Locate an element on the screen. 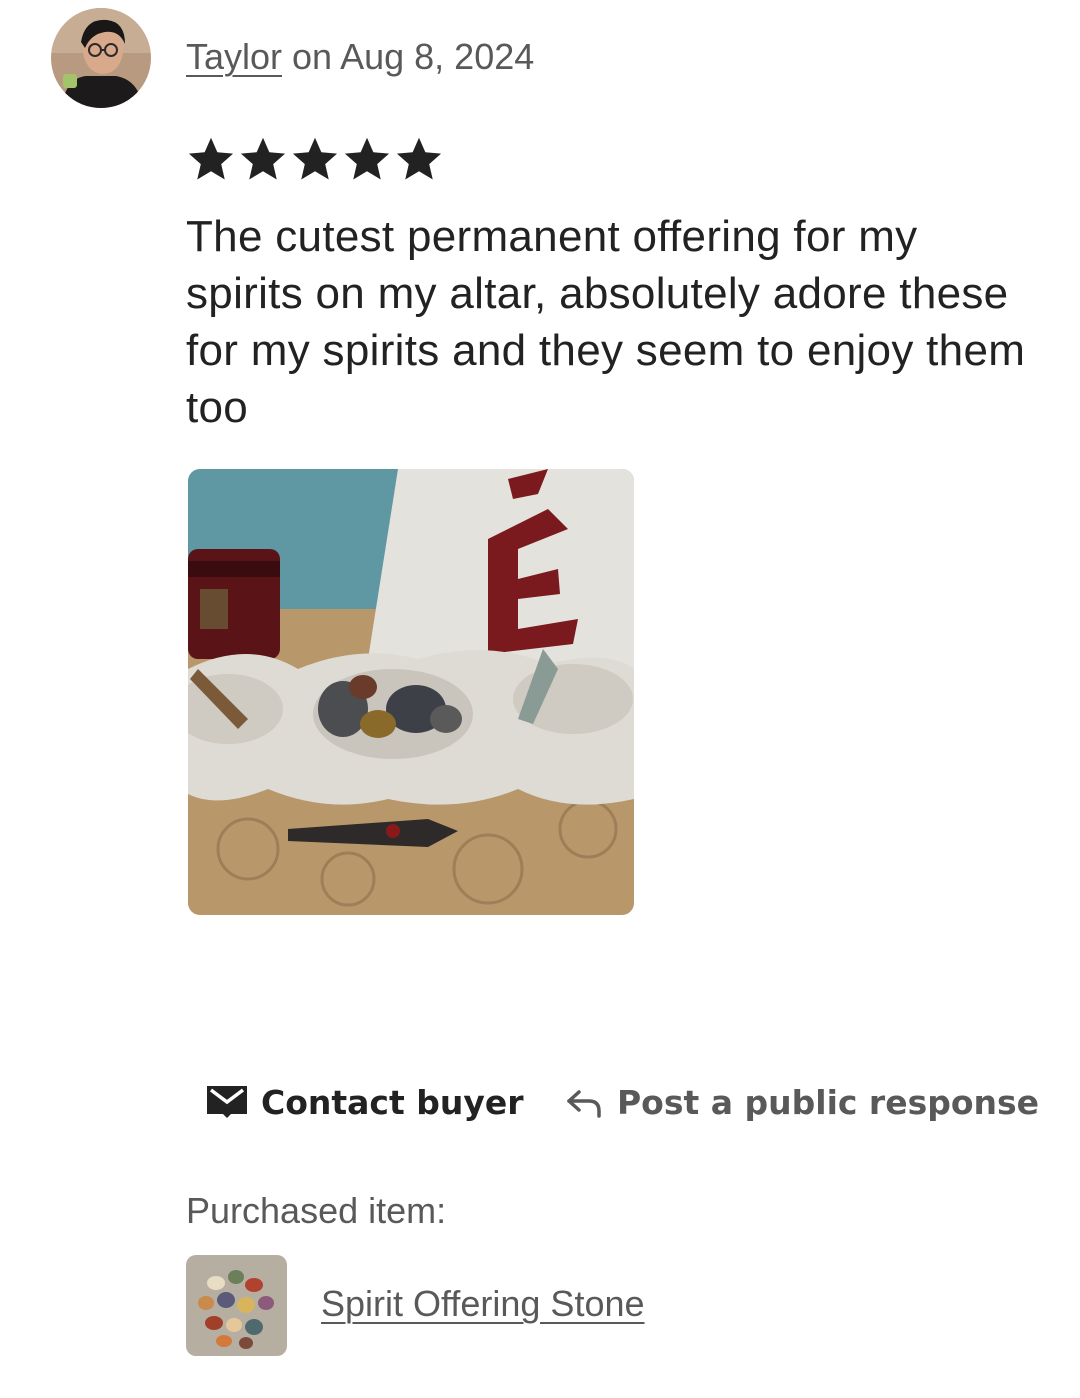 This screenshot has width=1080, height=1398. review-photo-image is located at coordinates (411, 692).